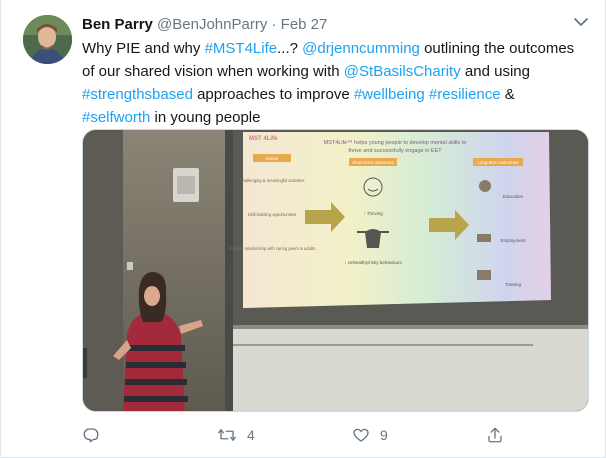 The width and height of the screenshot is (606, 458). I want to click on retweet-button: 4, so click(236, 435).